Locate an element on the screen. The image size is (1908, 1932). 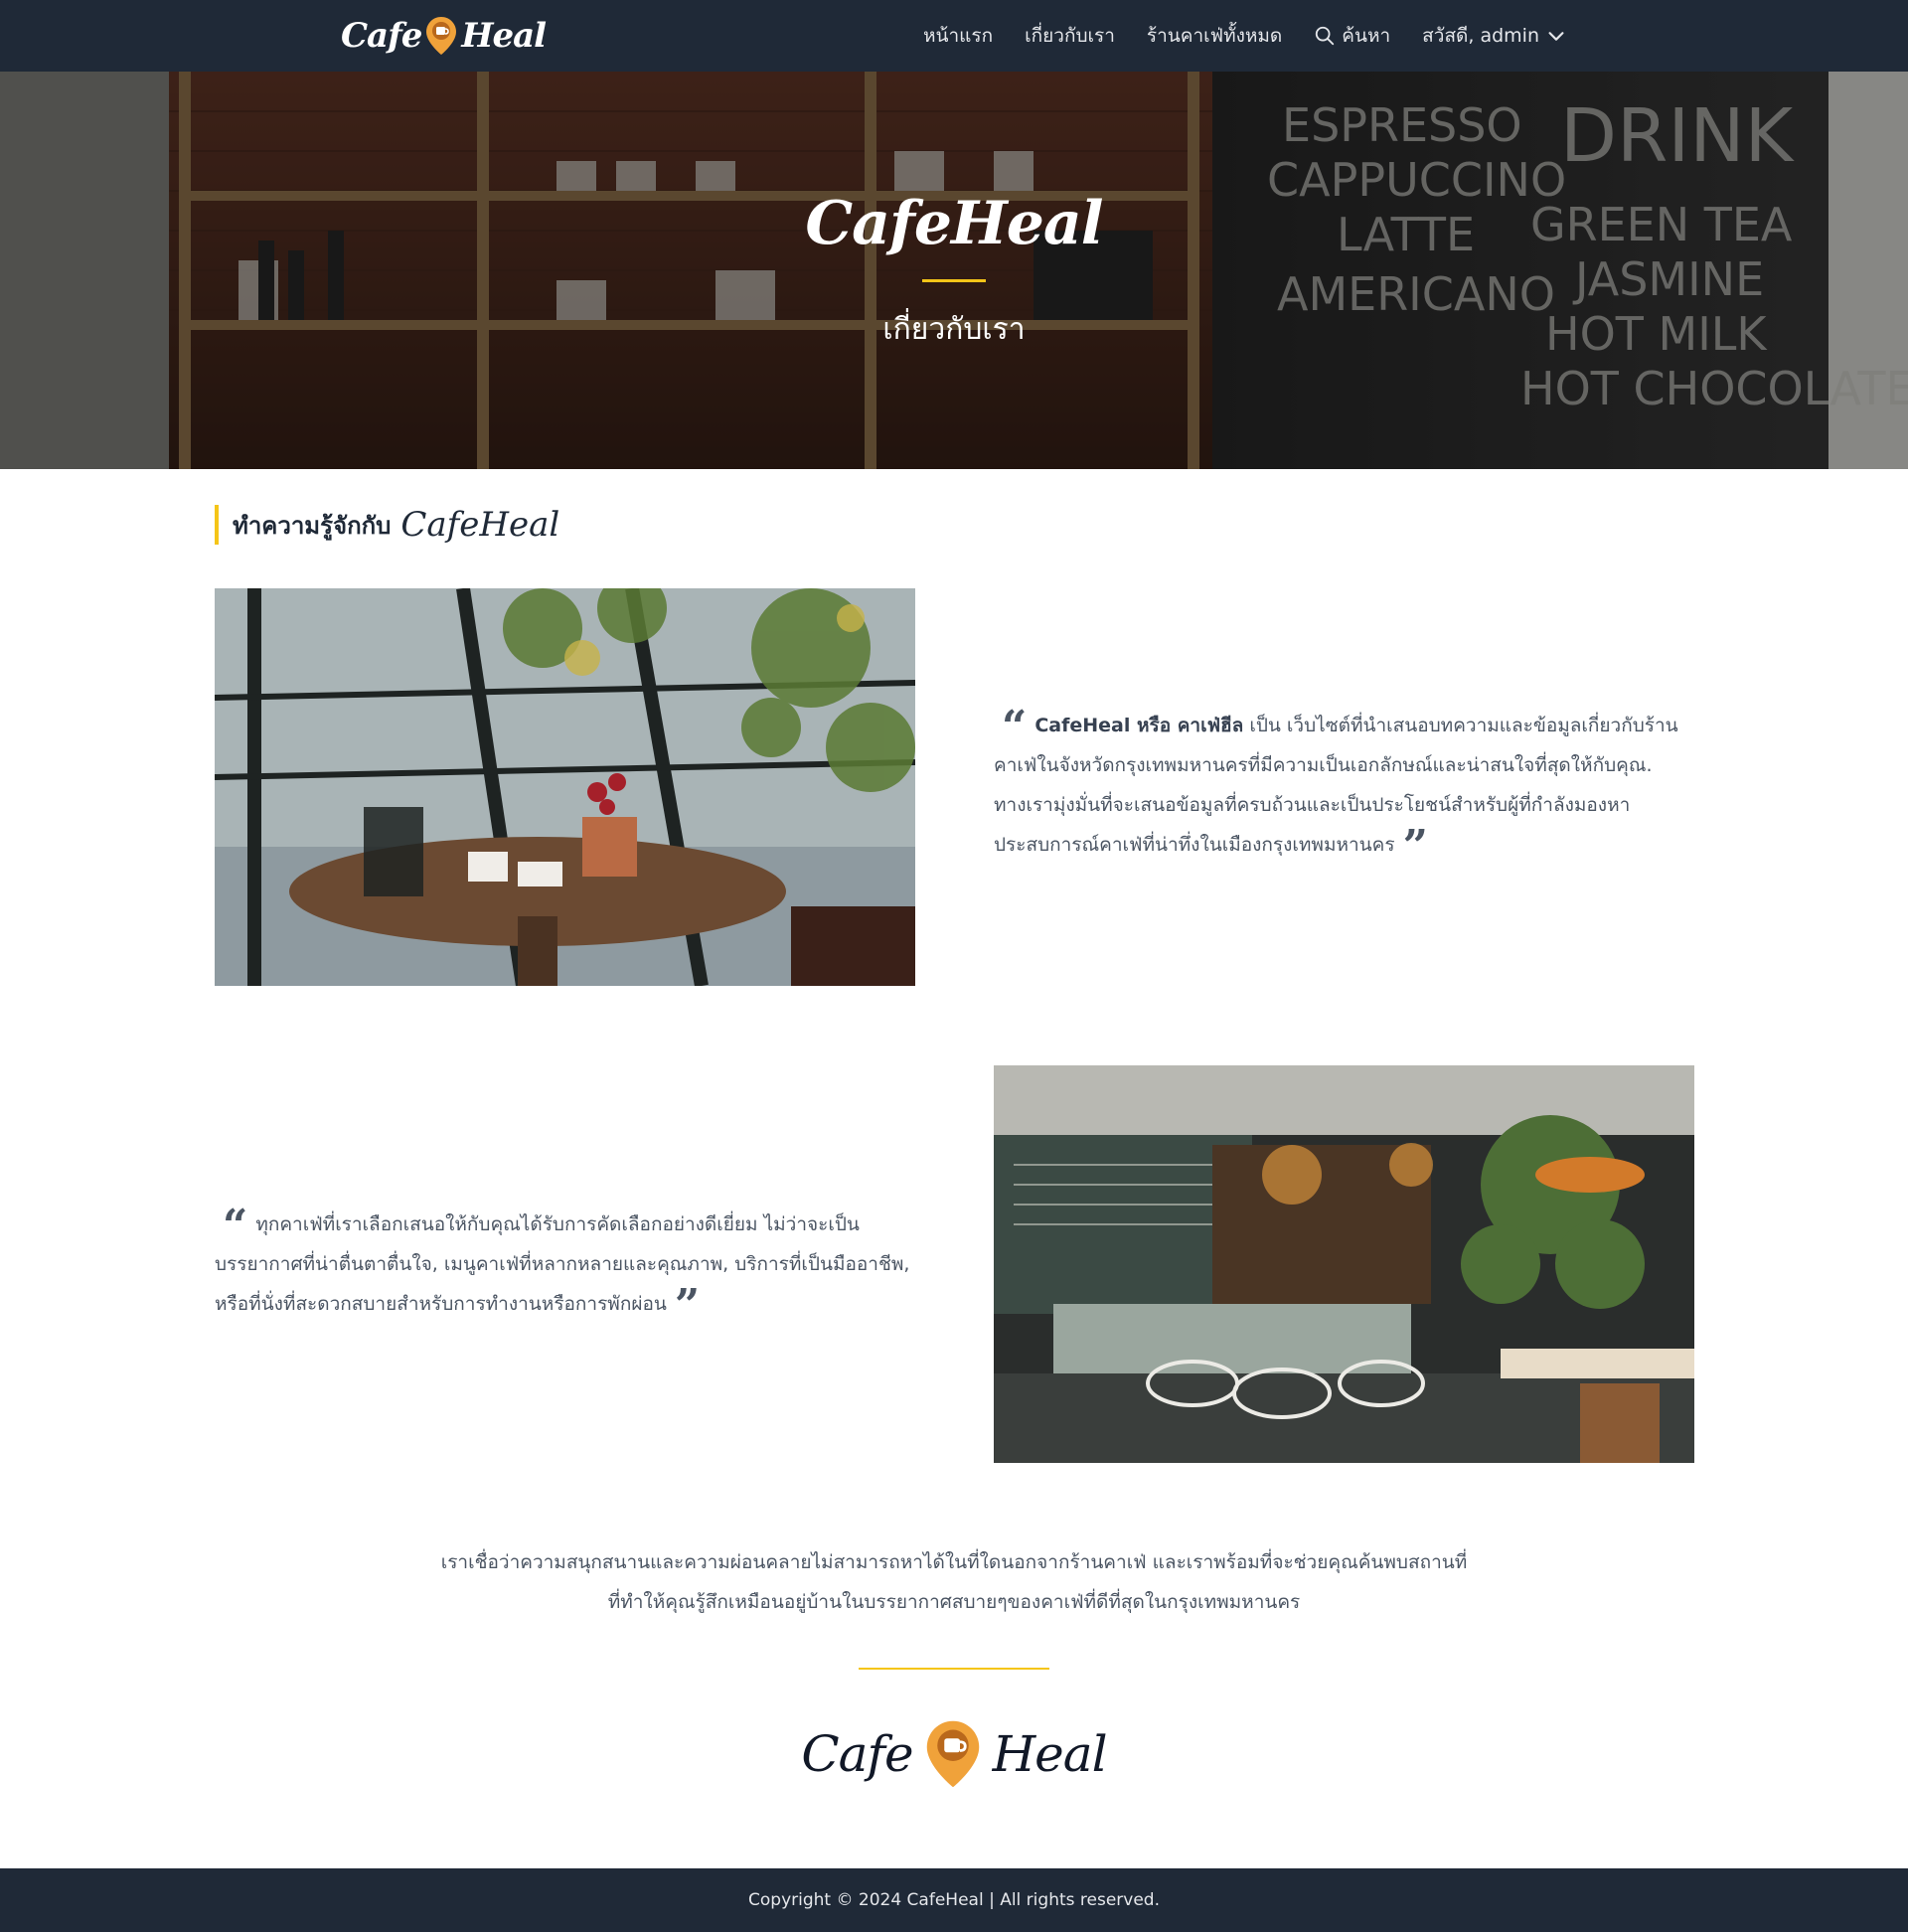
nav-search-label: ค้นหา is located at coordinates (1366, 36).